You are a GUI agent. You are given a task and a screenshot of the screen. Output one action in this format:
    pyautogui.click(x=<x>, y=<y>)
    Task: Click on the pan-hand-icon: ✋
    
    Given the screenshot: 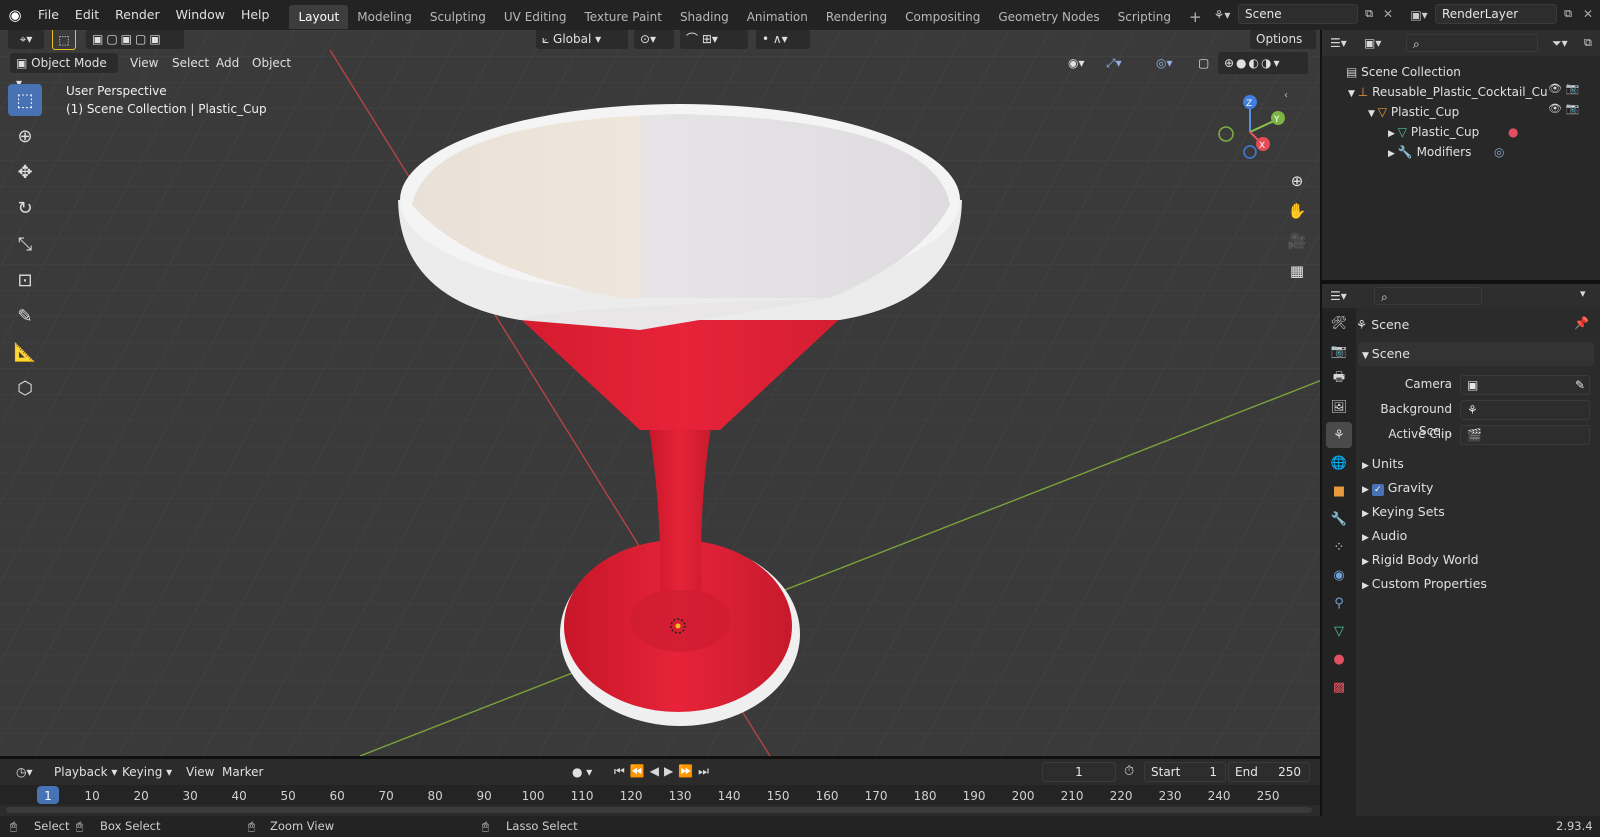 What is the action you would take?
    pyautogui.click(x=1297, y=211)
    